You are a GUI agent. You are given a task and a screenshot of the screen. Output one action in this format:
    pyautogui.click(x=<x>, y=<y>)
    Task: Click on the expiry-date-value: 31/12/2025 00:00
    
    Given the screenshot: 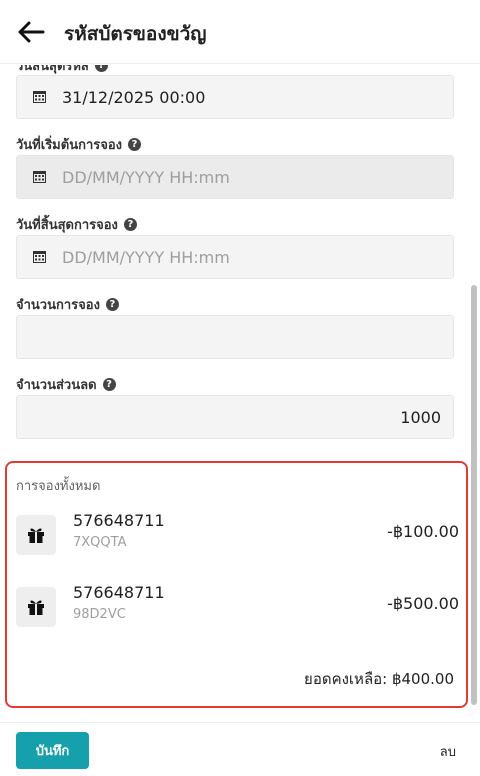 What is the action you would take?
    pyautogui.click(x=134, y=97)
    